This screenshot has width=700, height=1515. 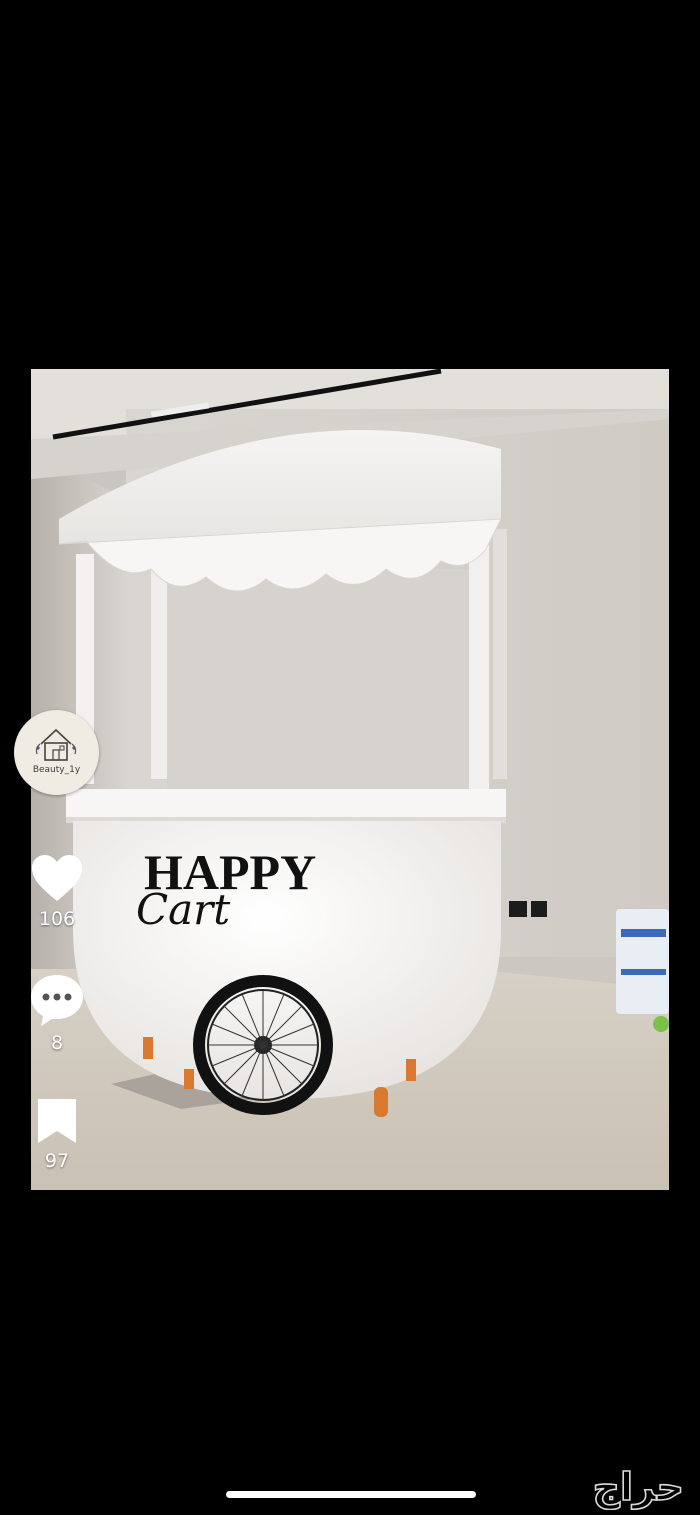 I want to click on house-logo-icon, so click(x=56, y=744).